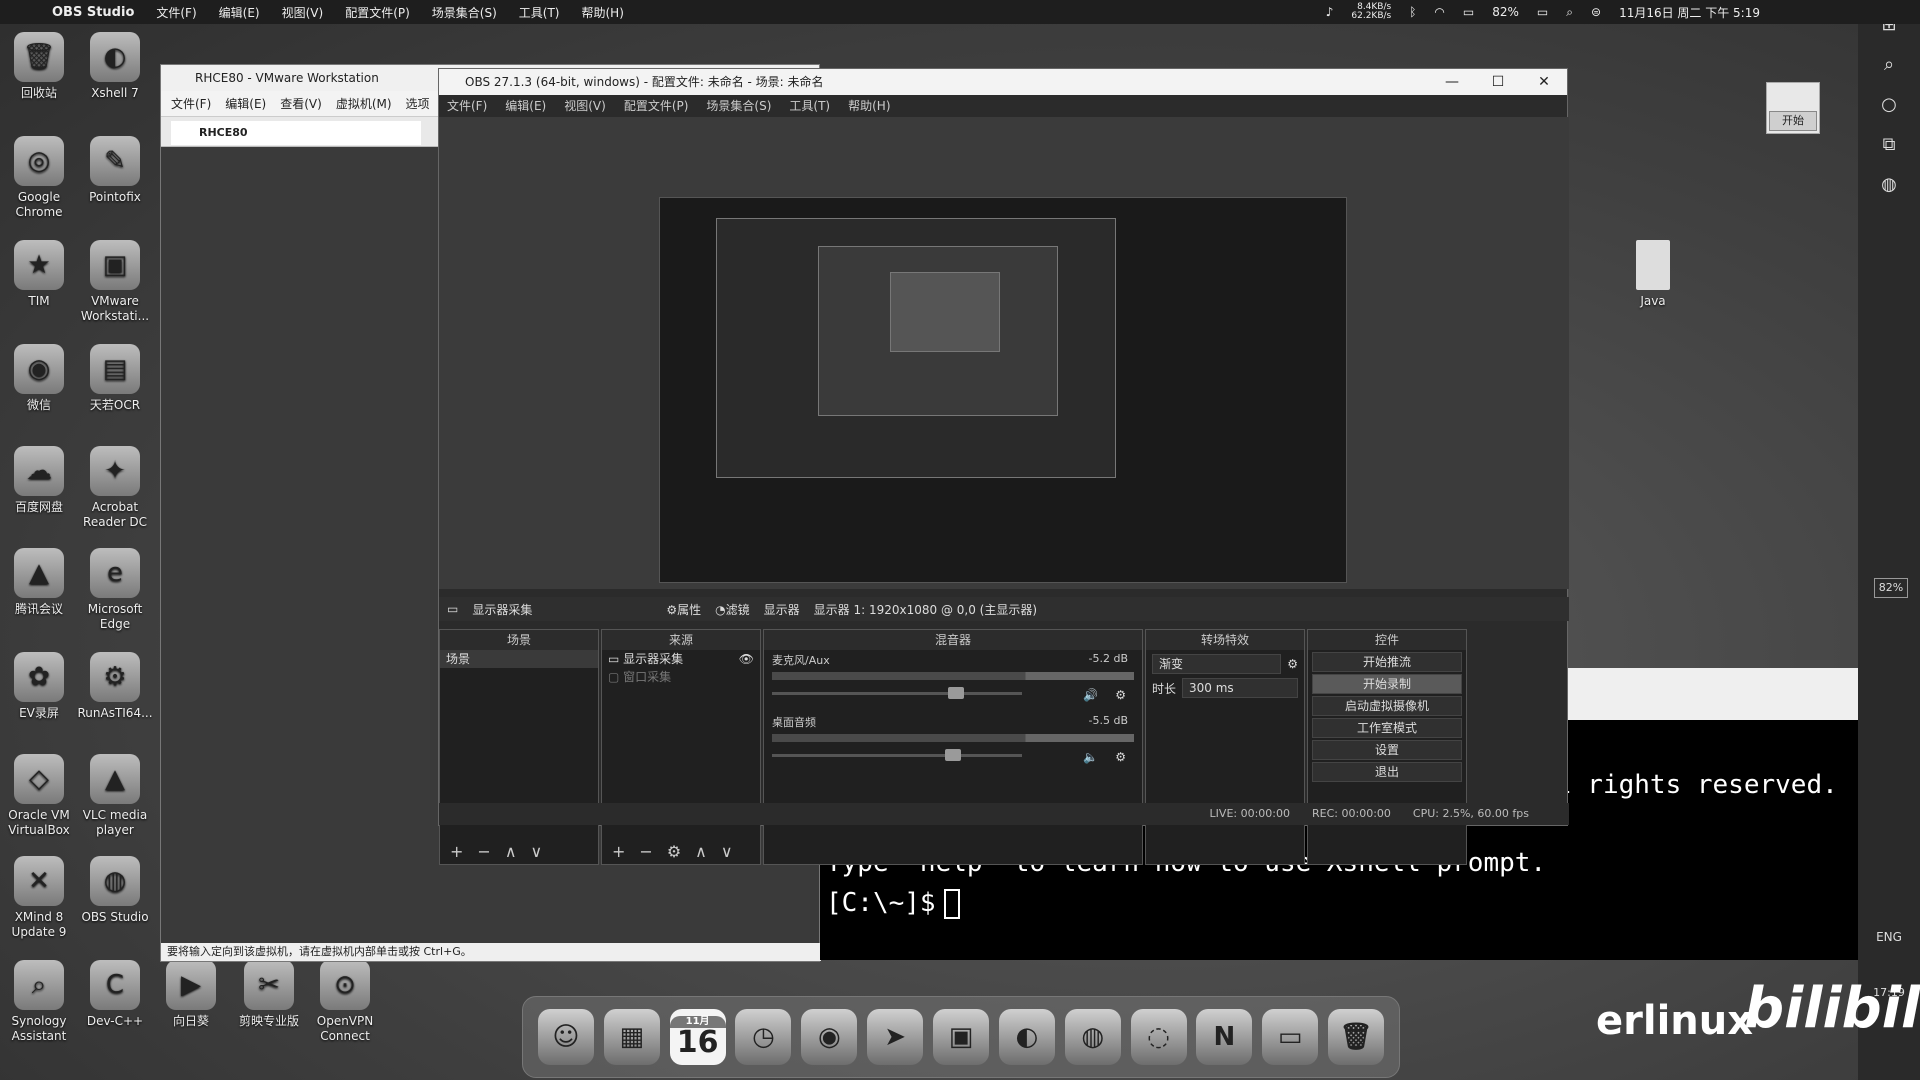 Image resolution: width=1920 pixels, height=1080 pixels. What do you see at coordinates (418, 103) in the screenshot?
I see `vmware-menu-options: 选项` at bounding box center [418, 103].